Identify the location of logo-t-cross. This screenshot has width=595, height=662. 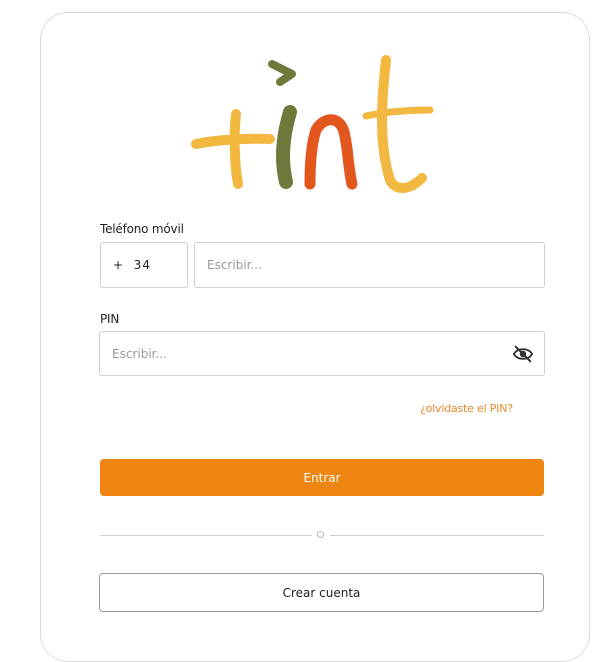
(398, 113).